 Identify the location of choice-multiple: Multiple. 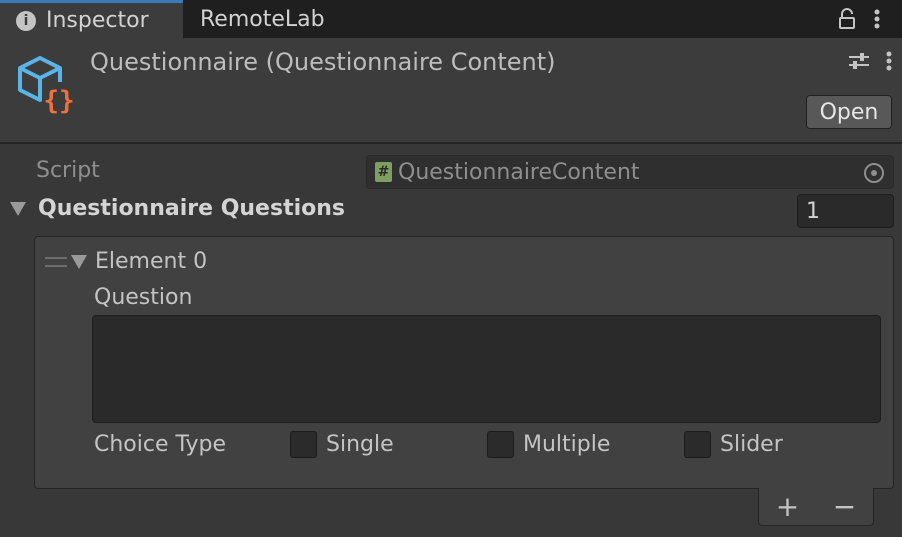
(585, 444).